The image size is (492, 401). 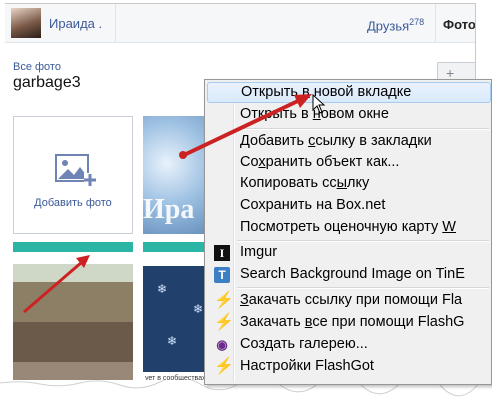 What do you see at coordinates (73, 203) in the screenshot?
I see `add-photo-label: Добавить фото` at bounding box center [73, 203].